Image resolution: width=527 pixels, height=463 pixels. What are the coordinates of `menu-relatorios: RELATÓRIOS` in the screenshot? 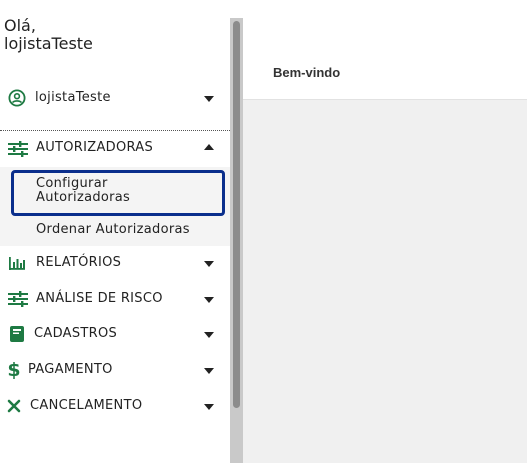 It's located at (115, 263).